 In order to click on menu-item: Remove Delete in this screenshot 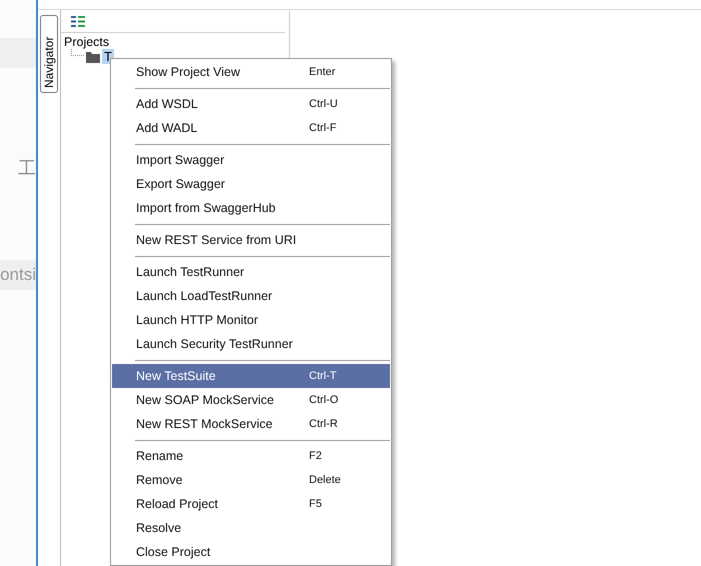, I will do `click(251, 480)`.